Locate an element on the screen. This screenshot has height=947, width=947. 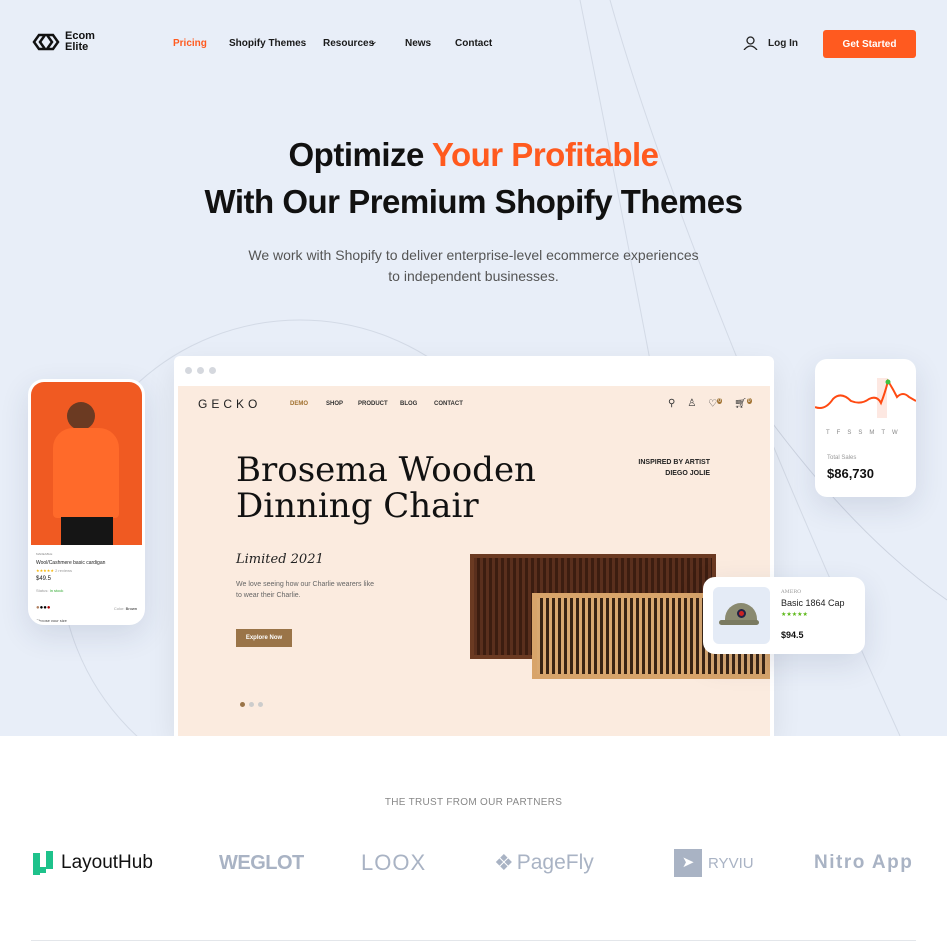
day-label: F is located at coordinates (838, 433).